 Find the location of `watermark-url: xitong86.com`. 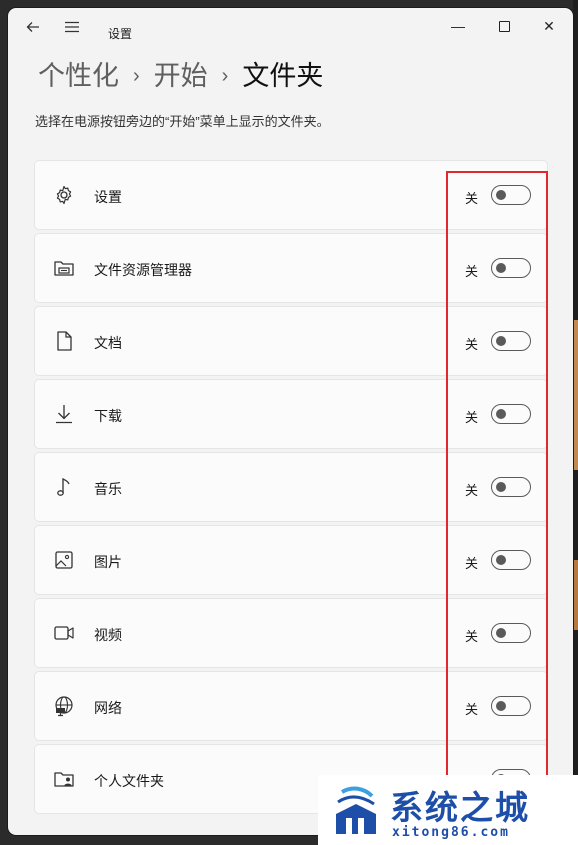

watermark-url: xitong86.com is located at coordinates (451, 832).